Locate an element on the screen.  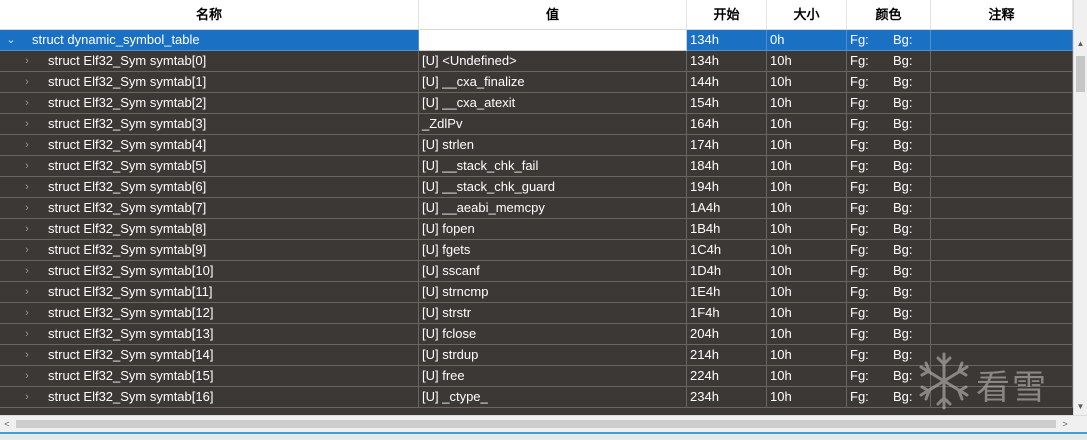
scroll-left-arrow-icon: < is located at coordinates (7, 424).